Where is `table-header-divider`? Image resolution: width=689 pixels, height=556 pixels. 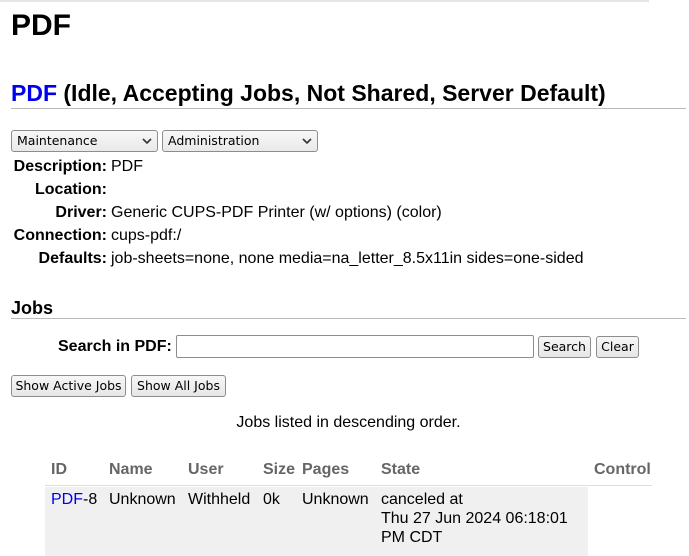 table-header-divider is located at coordinates (348, 485).